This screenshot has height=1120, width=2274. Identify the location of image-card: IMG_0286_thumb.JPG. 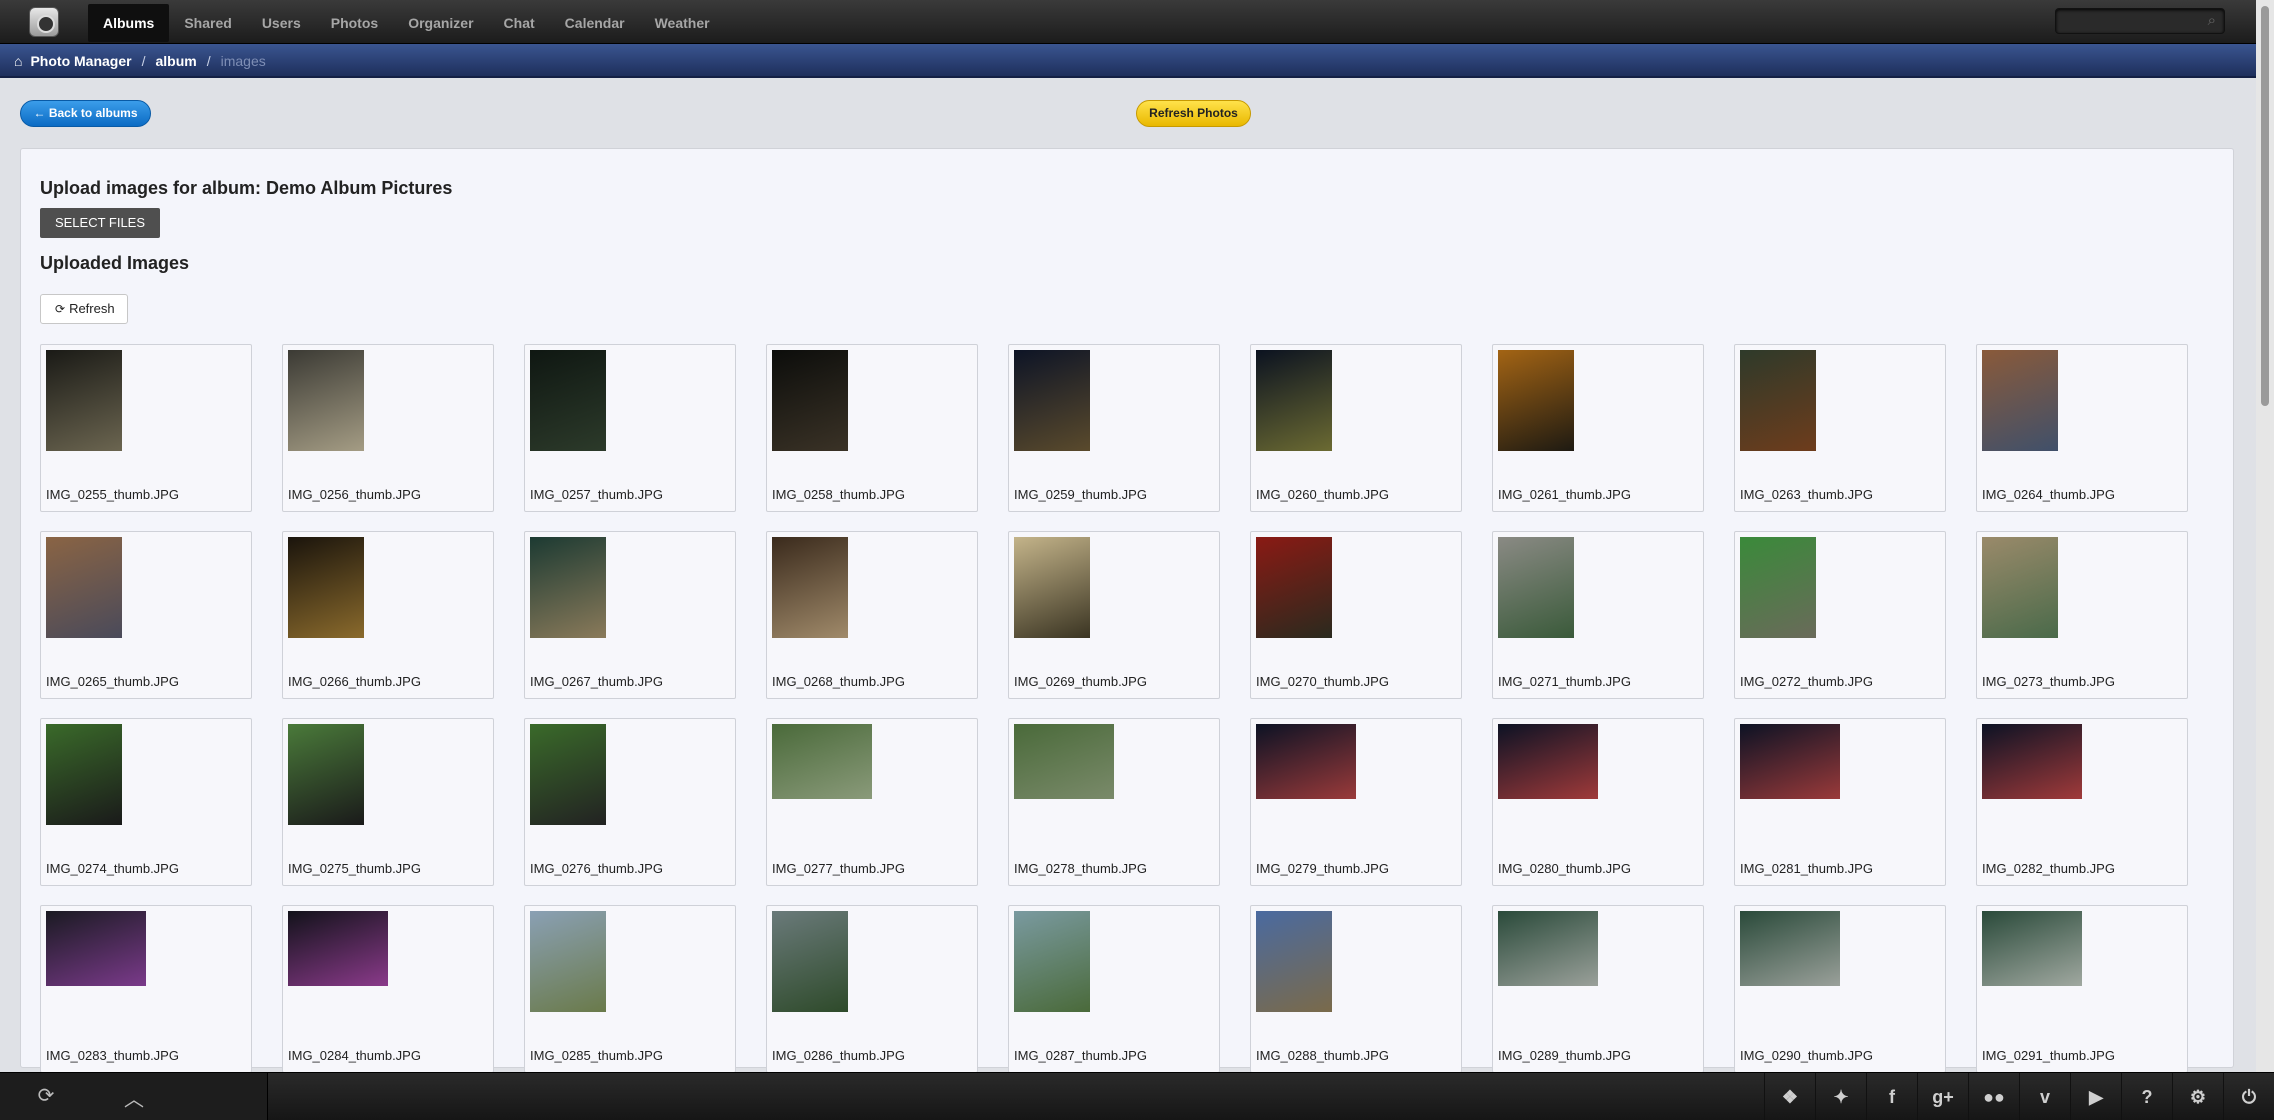
(872, 989).